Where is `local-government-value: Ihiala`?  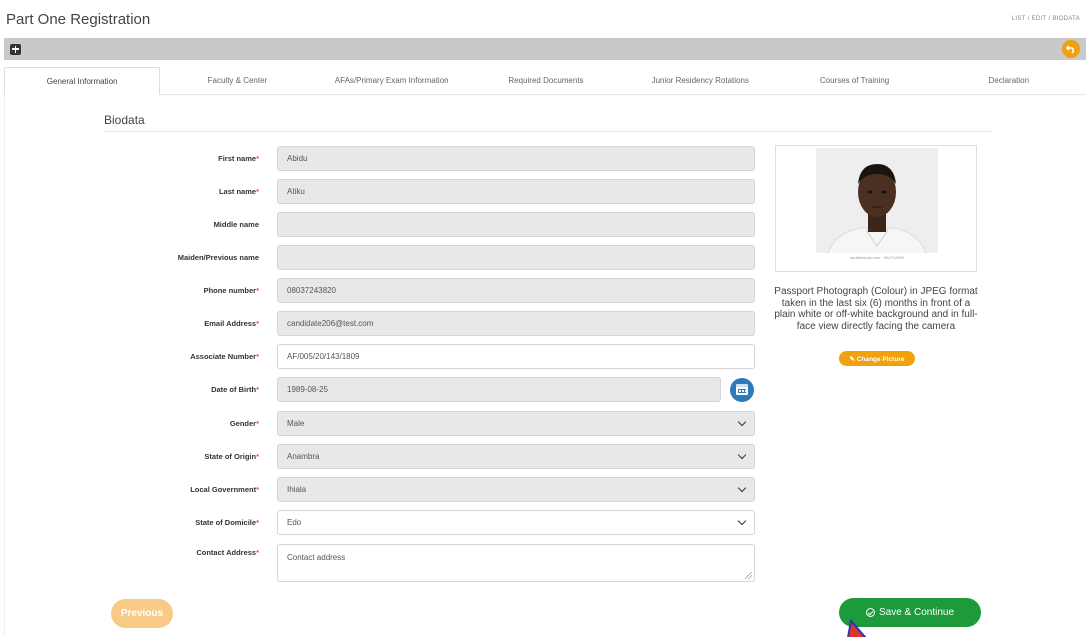 local-government-value: Ihiala is located at coordinates (297, 489).